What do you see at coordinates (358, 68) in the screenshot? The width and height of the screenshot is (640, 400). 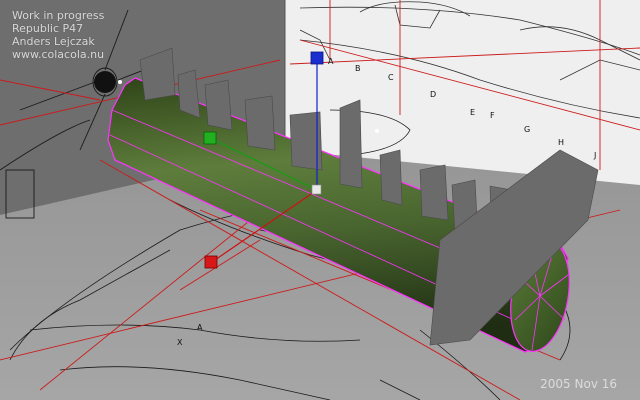 I see `station-letter: B` at bounding box center [358, 68].